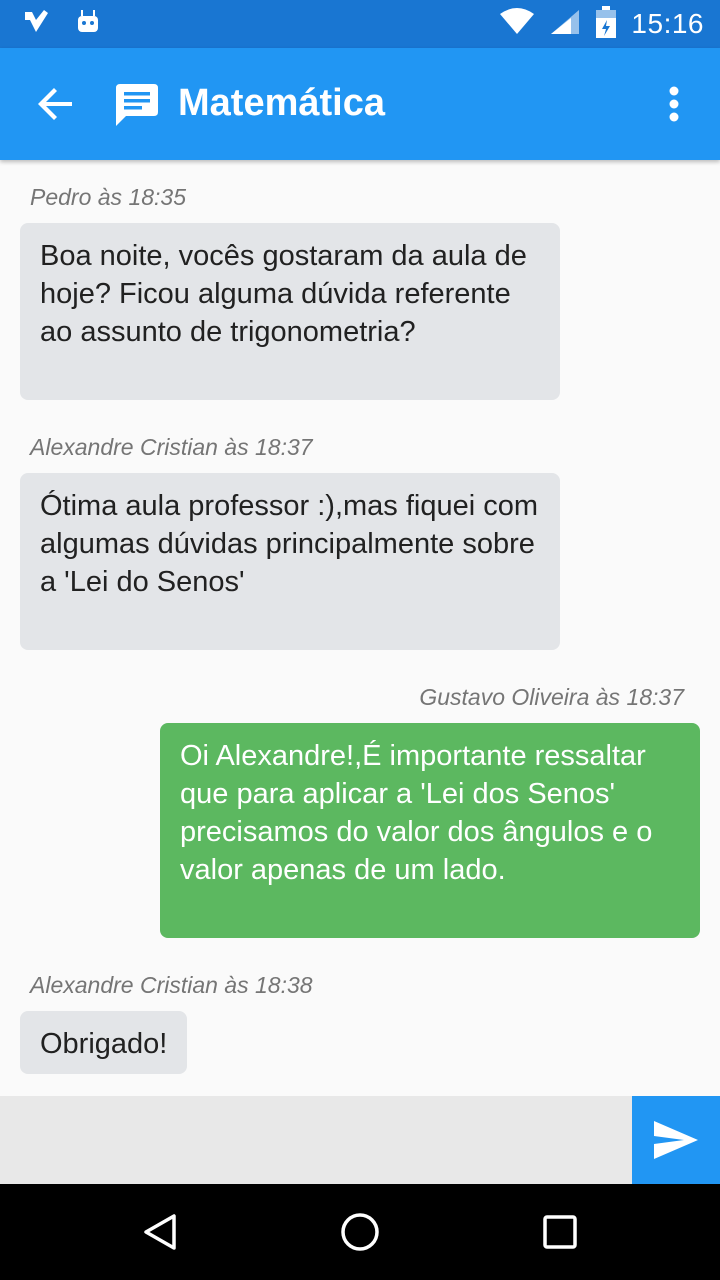 Image resolution: width=720 pixels, height=1280 pixels. I want to click on send-button, so click(676, 1140).